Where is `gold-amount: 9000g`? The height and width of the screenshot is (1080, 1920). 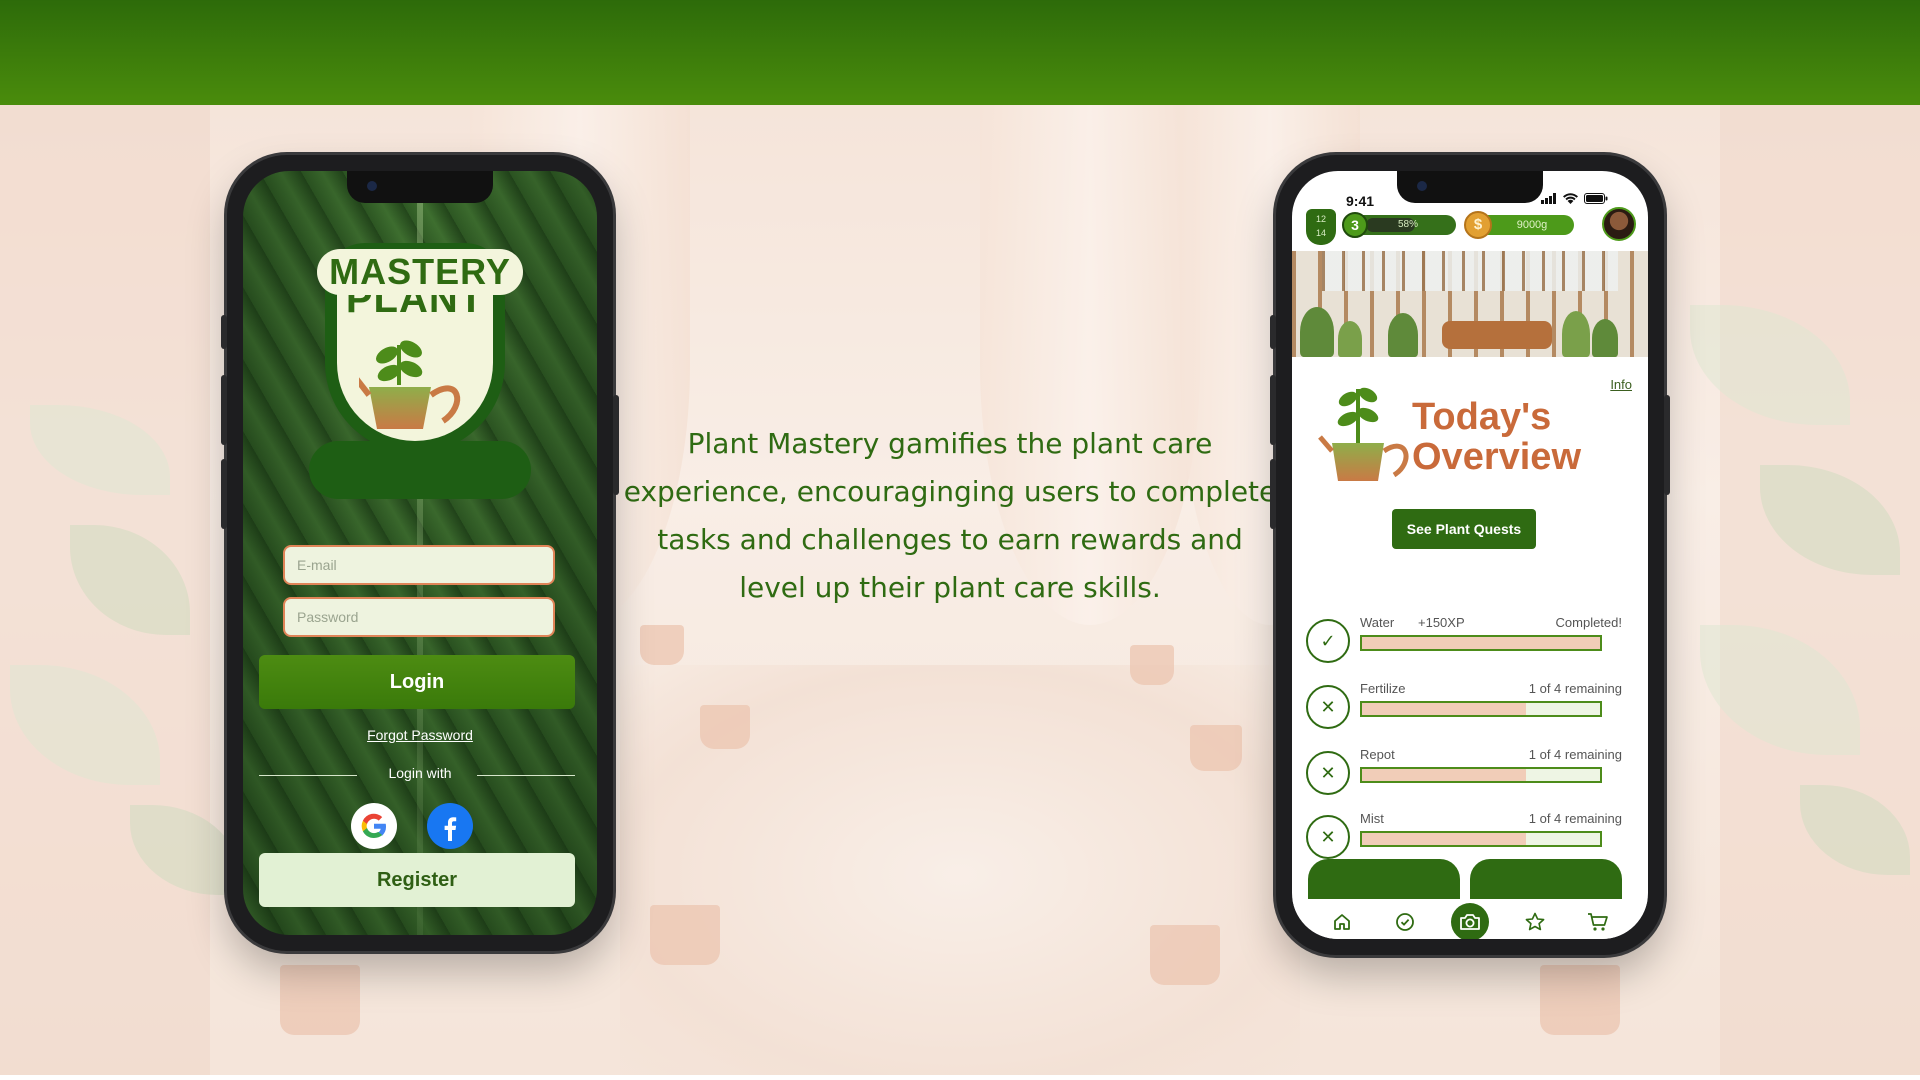
gold-amount: 9000g is located at coordinates (1532, 225).